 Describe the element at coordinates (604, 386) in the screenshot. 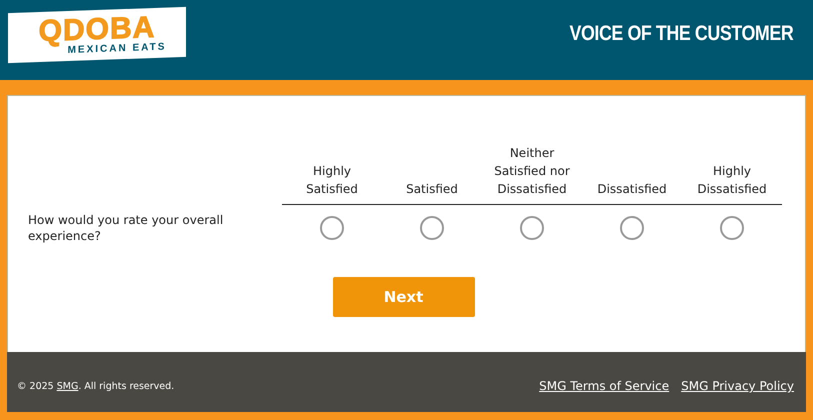

I see `footer-link: SMG Terms of Service` at that location.